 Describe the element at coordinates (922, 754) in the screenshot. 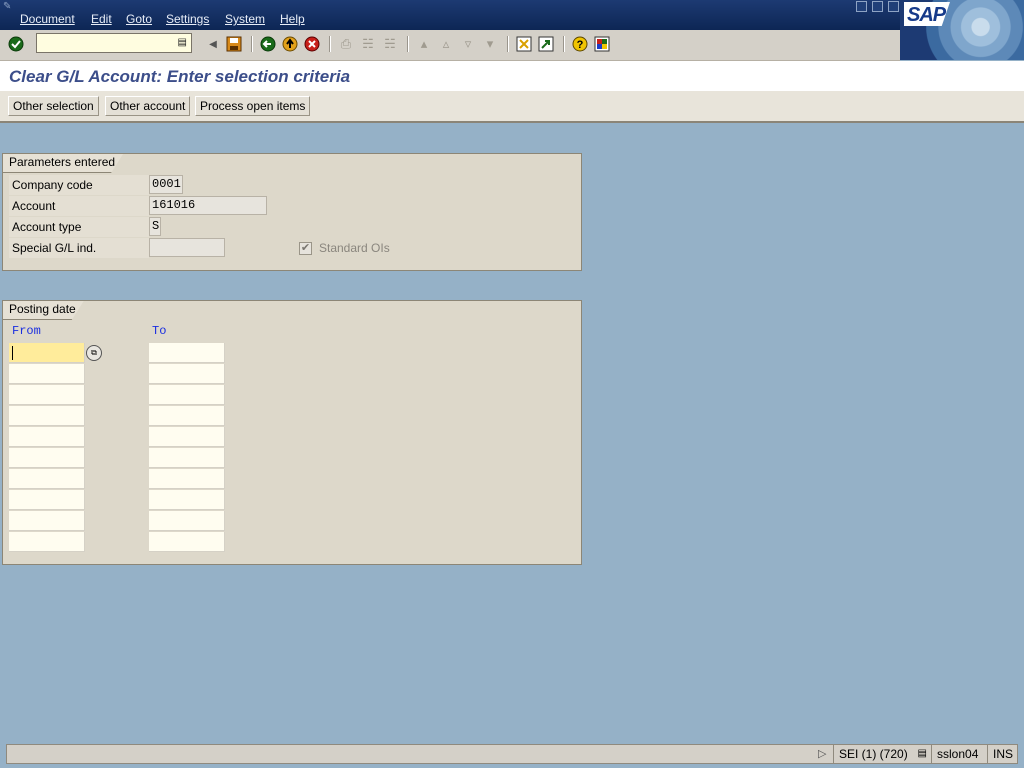

I see `session-list-icon: ▤` at that location.